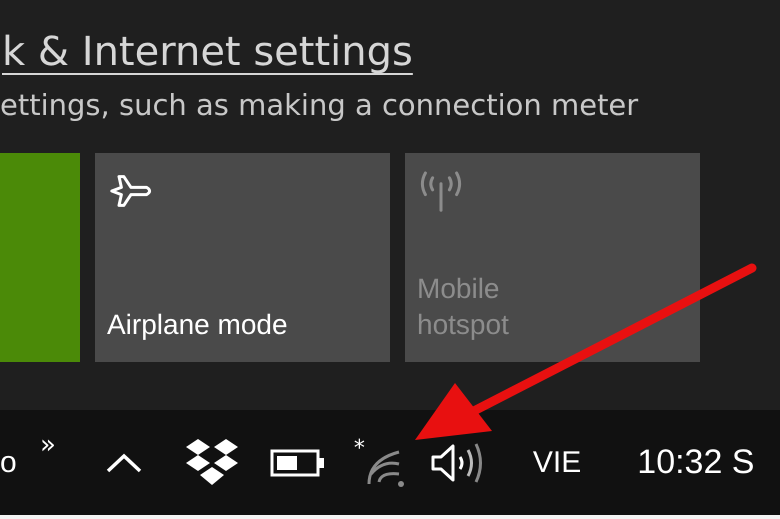  What do you see at coordinates (48, 445) in the screenshot?
I see `overflow-button: »` at bounding box center [48, 445].